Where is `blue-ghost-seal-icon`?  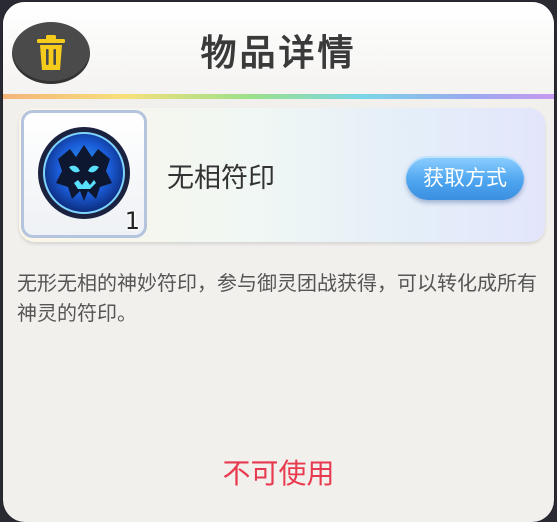
blue-ghost-seal-icon is located at coordinates (84, 173).